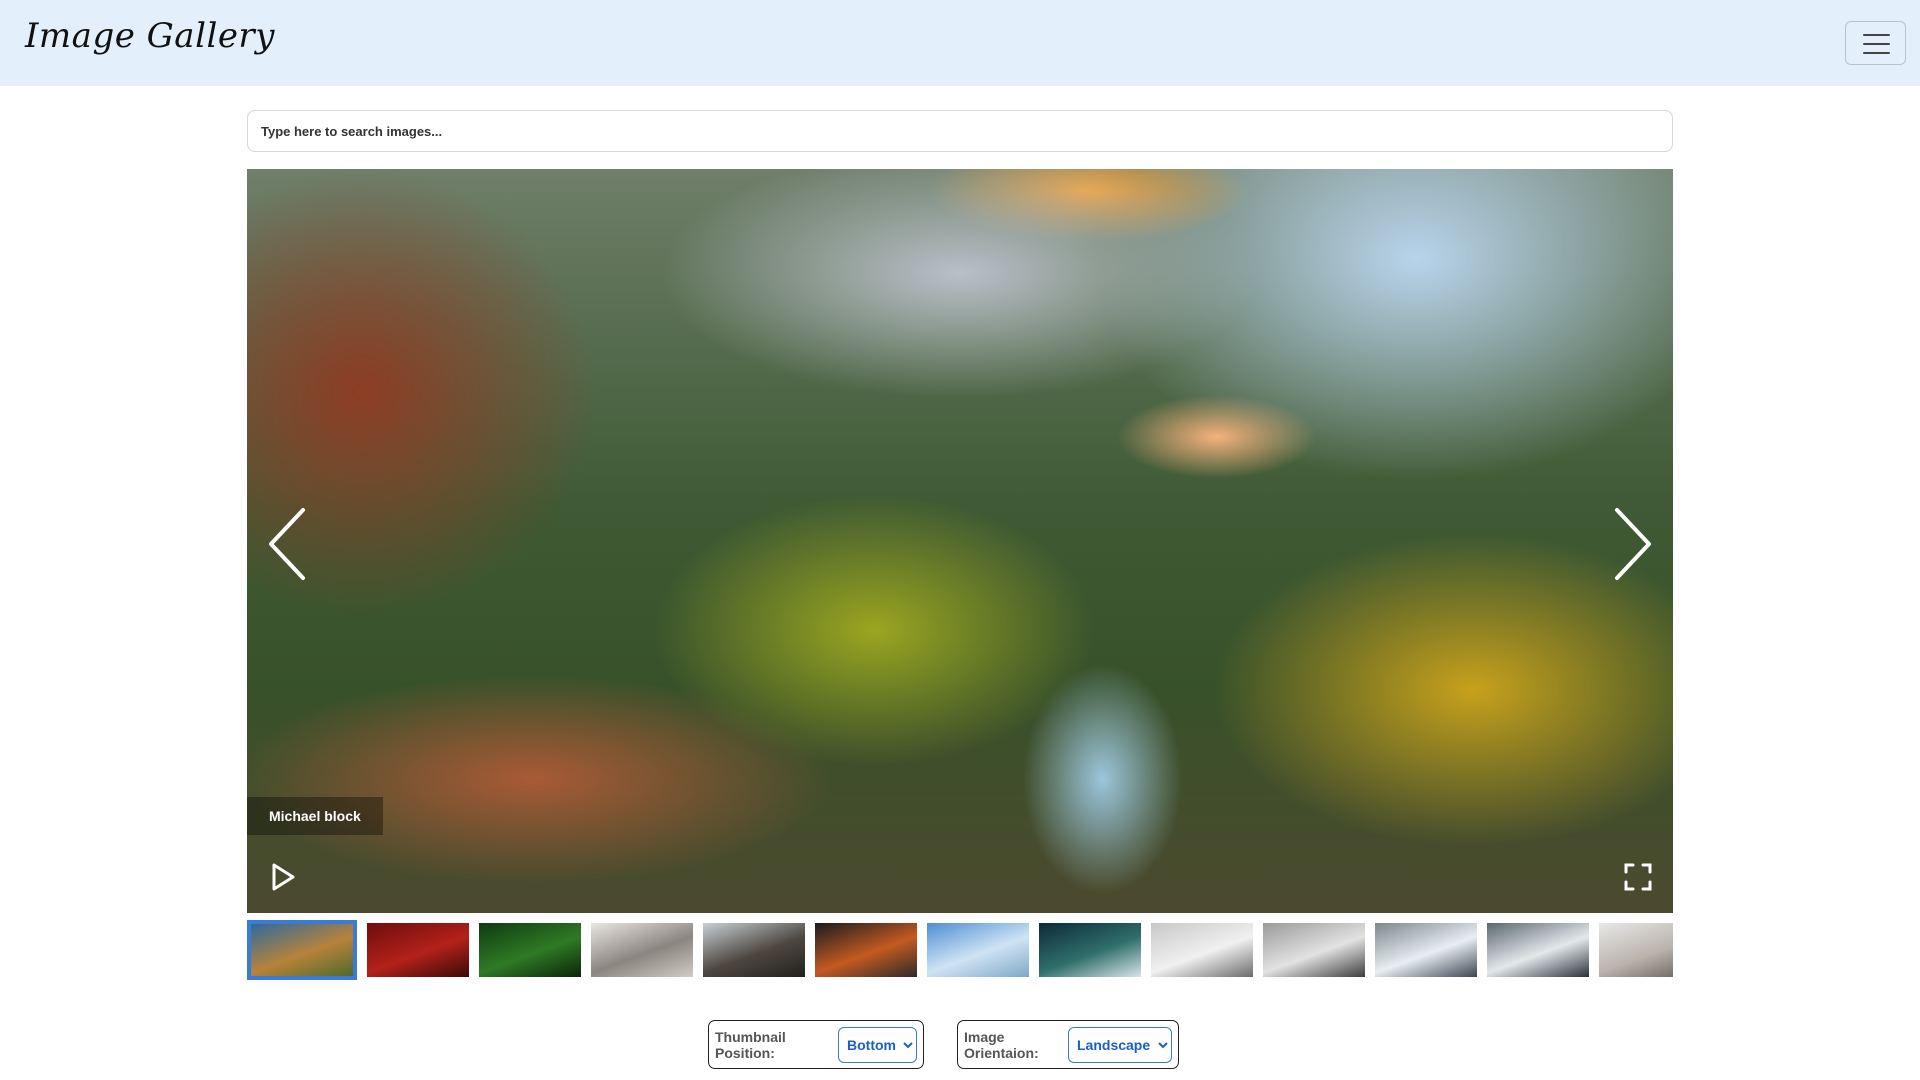  Describe the element at coordinates (150, 36) in the screenshot. I see `brand-title: Image Gallery` at that location.